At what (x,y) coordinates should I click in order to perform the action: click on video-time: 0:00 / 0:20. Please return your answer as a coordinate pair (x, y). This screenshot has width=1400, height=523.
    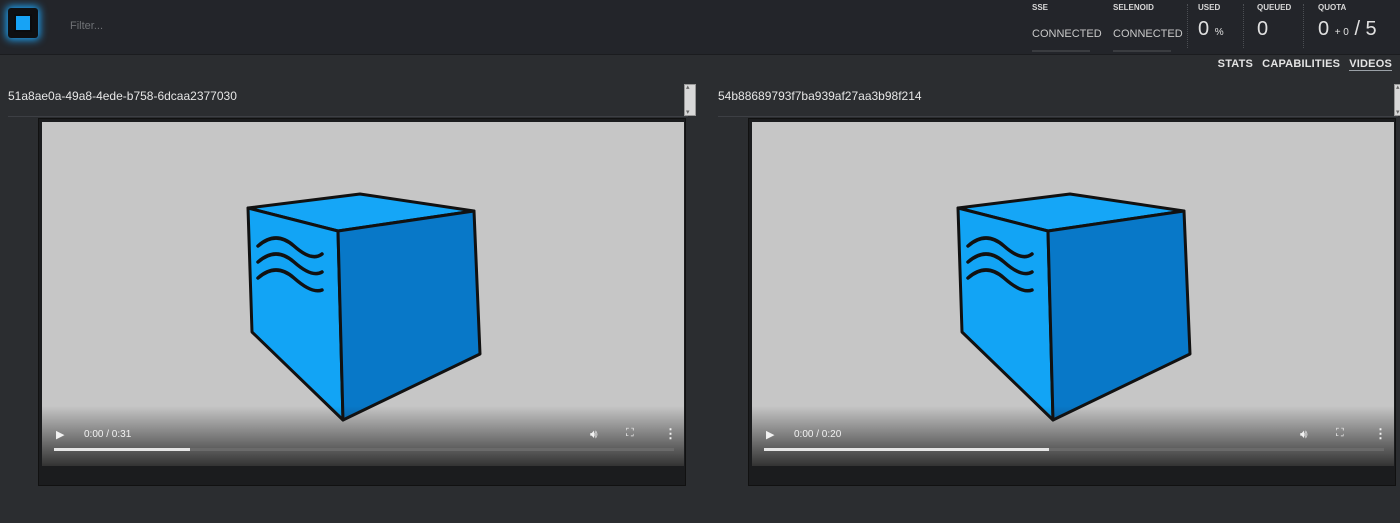
    Looking at the image, I should click on (818, 434).